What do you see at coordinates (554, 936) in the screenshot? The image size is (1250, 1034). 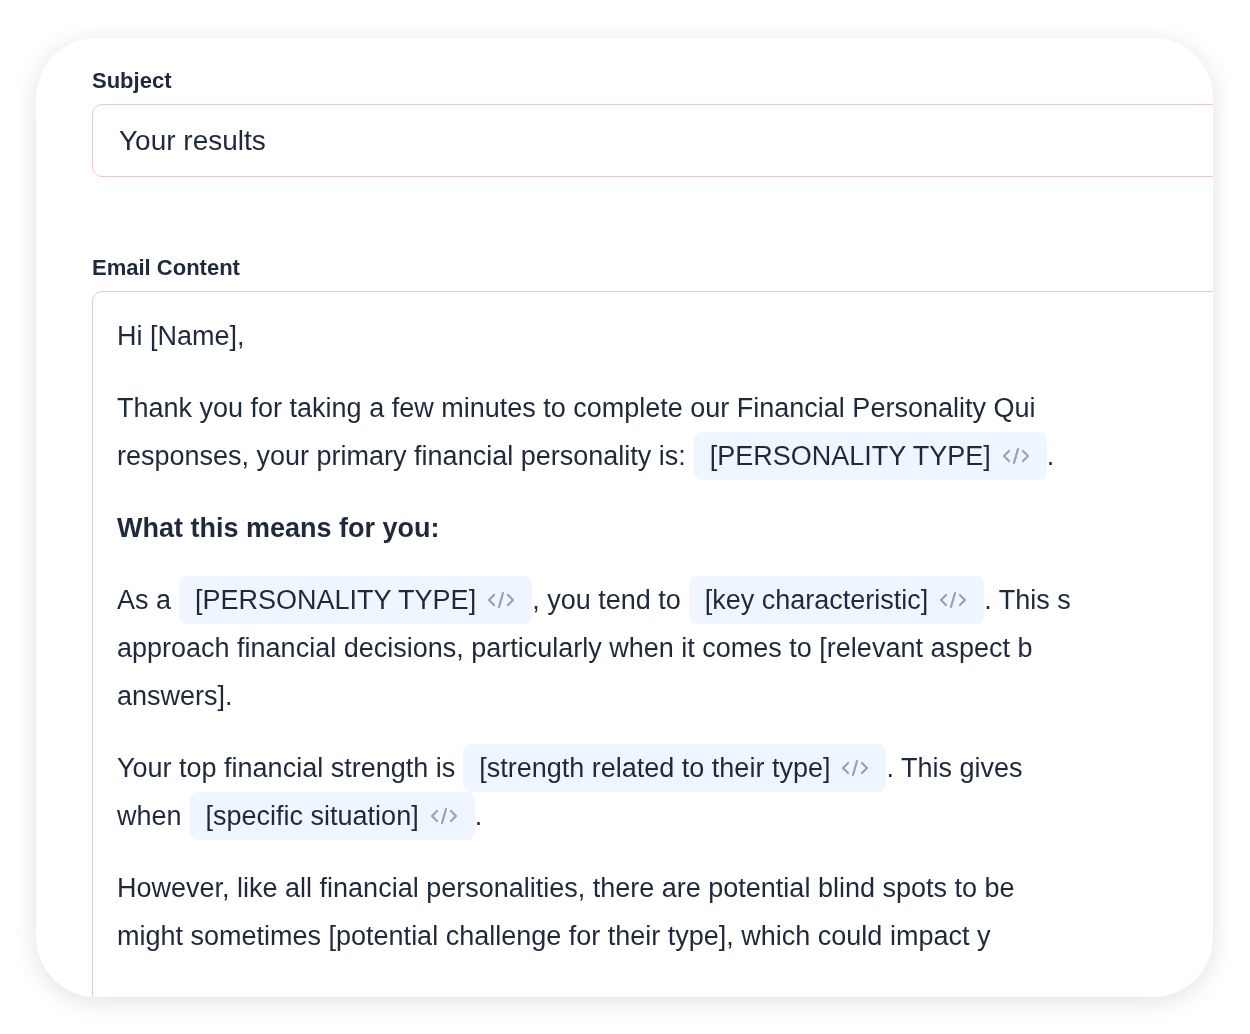 I see `body-text: might sometimes [potential challenge for their type], which could impact y` at bounding box center [554, 936].